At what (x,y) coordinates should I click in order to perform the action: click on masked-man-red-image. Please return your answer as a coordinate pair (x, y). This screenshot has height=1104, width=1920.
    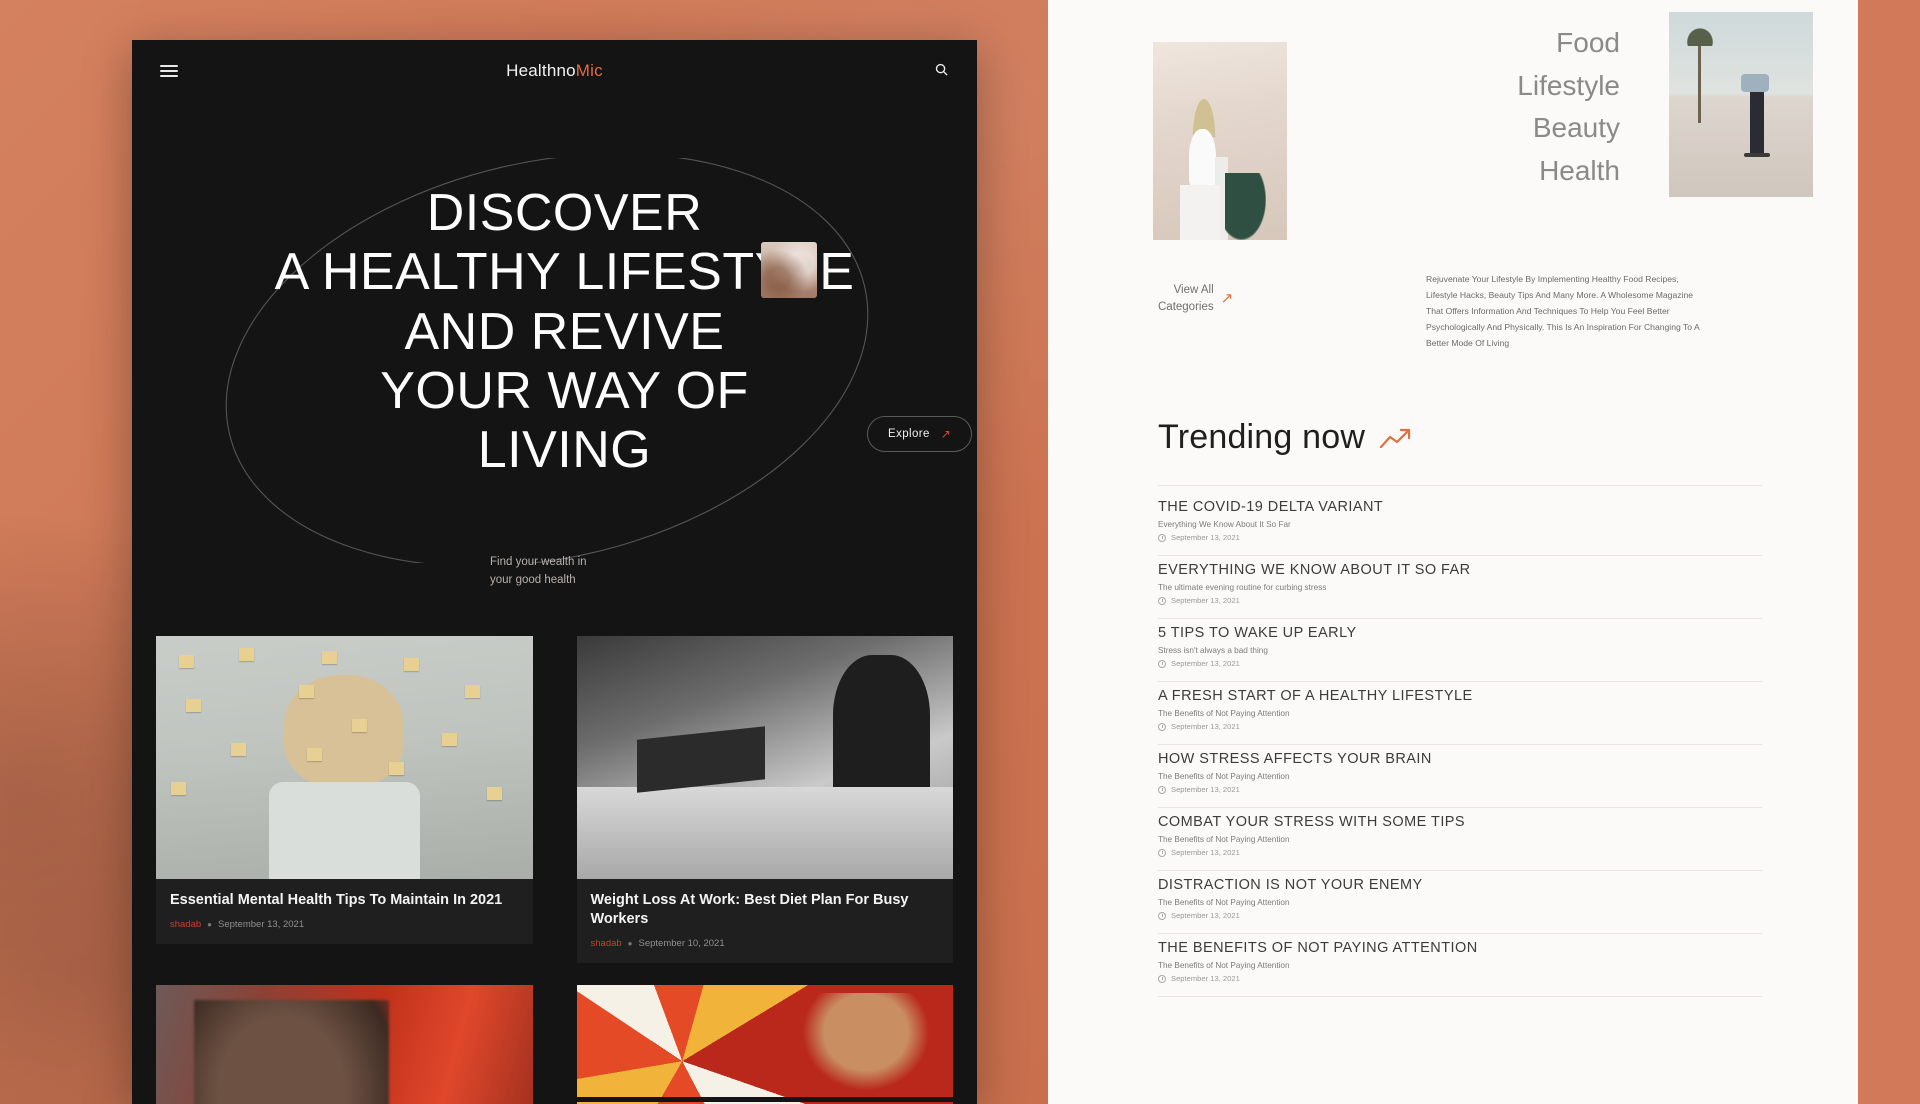
    Looking at the image, I should click on (344, 1044).